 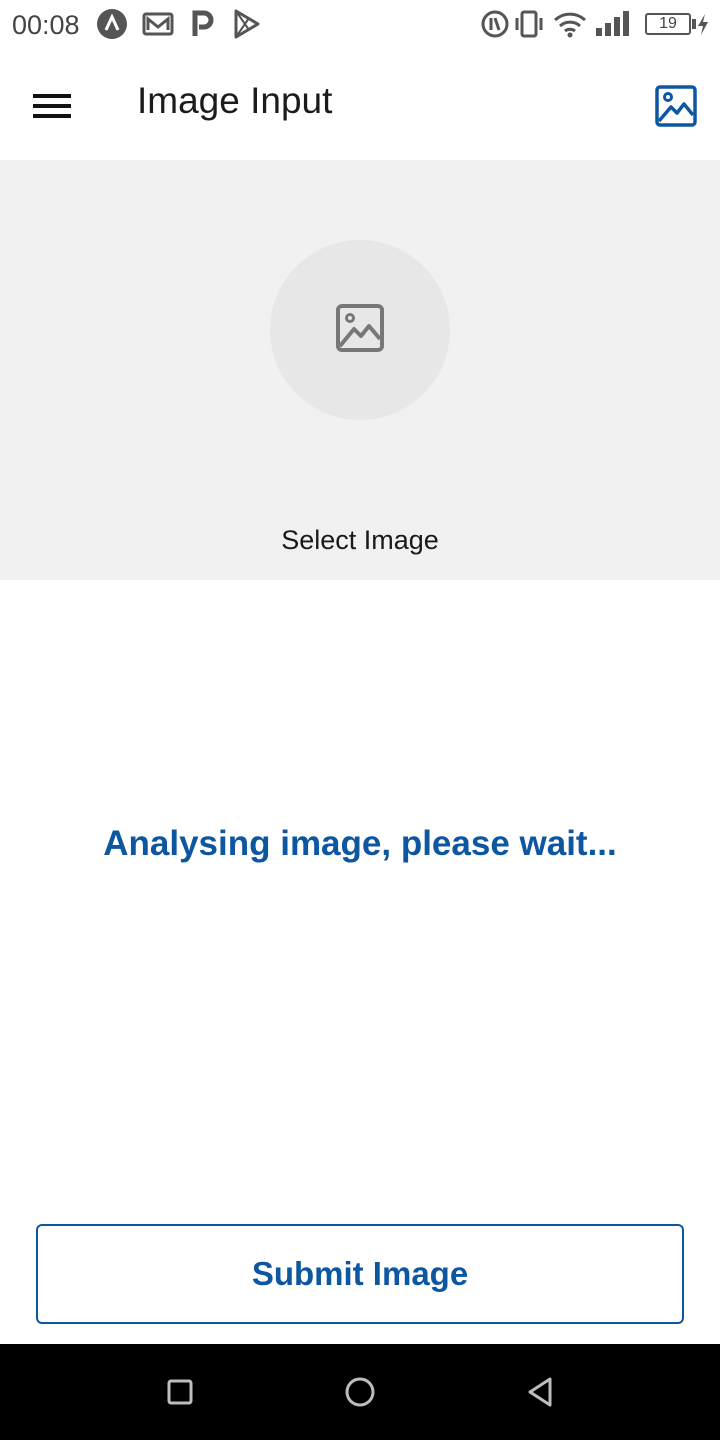 I want to click on hamburger-menu-icon, so click(x=52, y=106).